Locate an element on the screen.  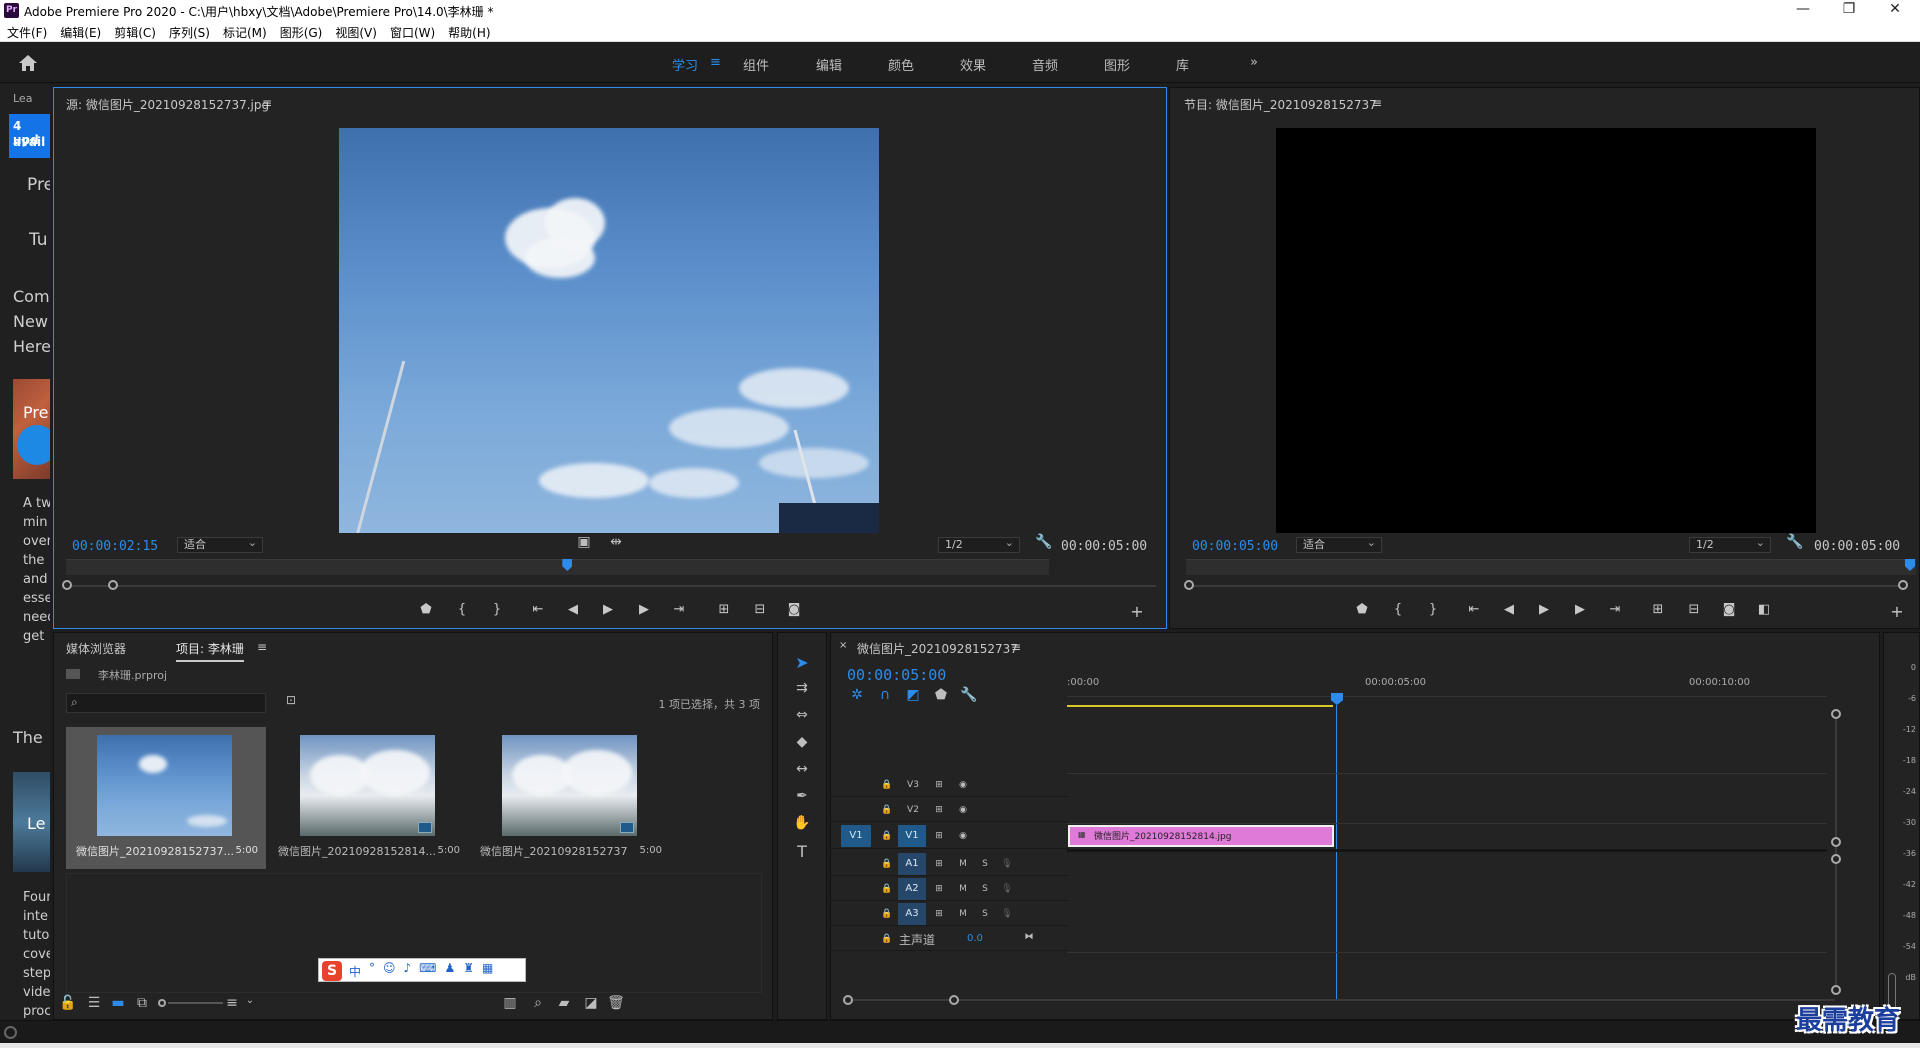
lock-icon: 🔓 is located at coordinates (68, 1003).